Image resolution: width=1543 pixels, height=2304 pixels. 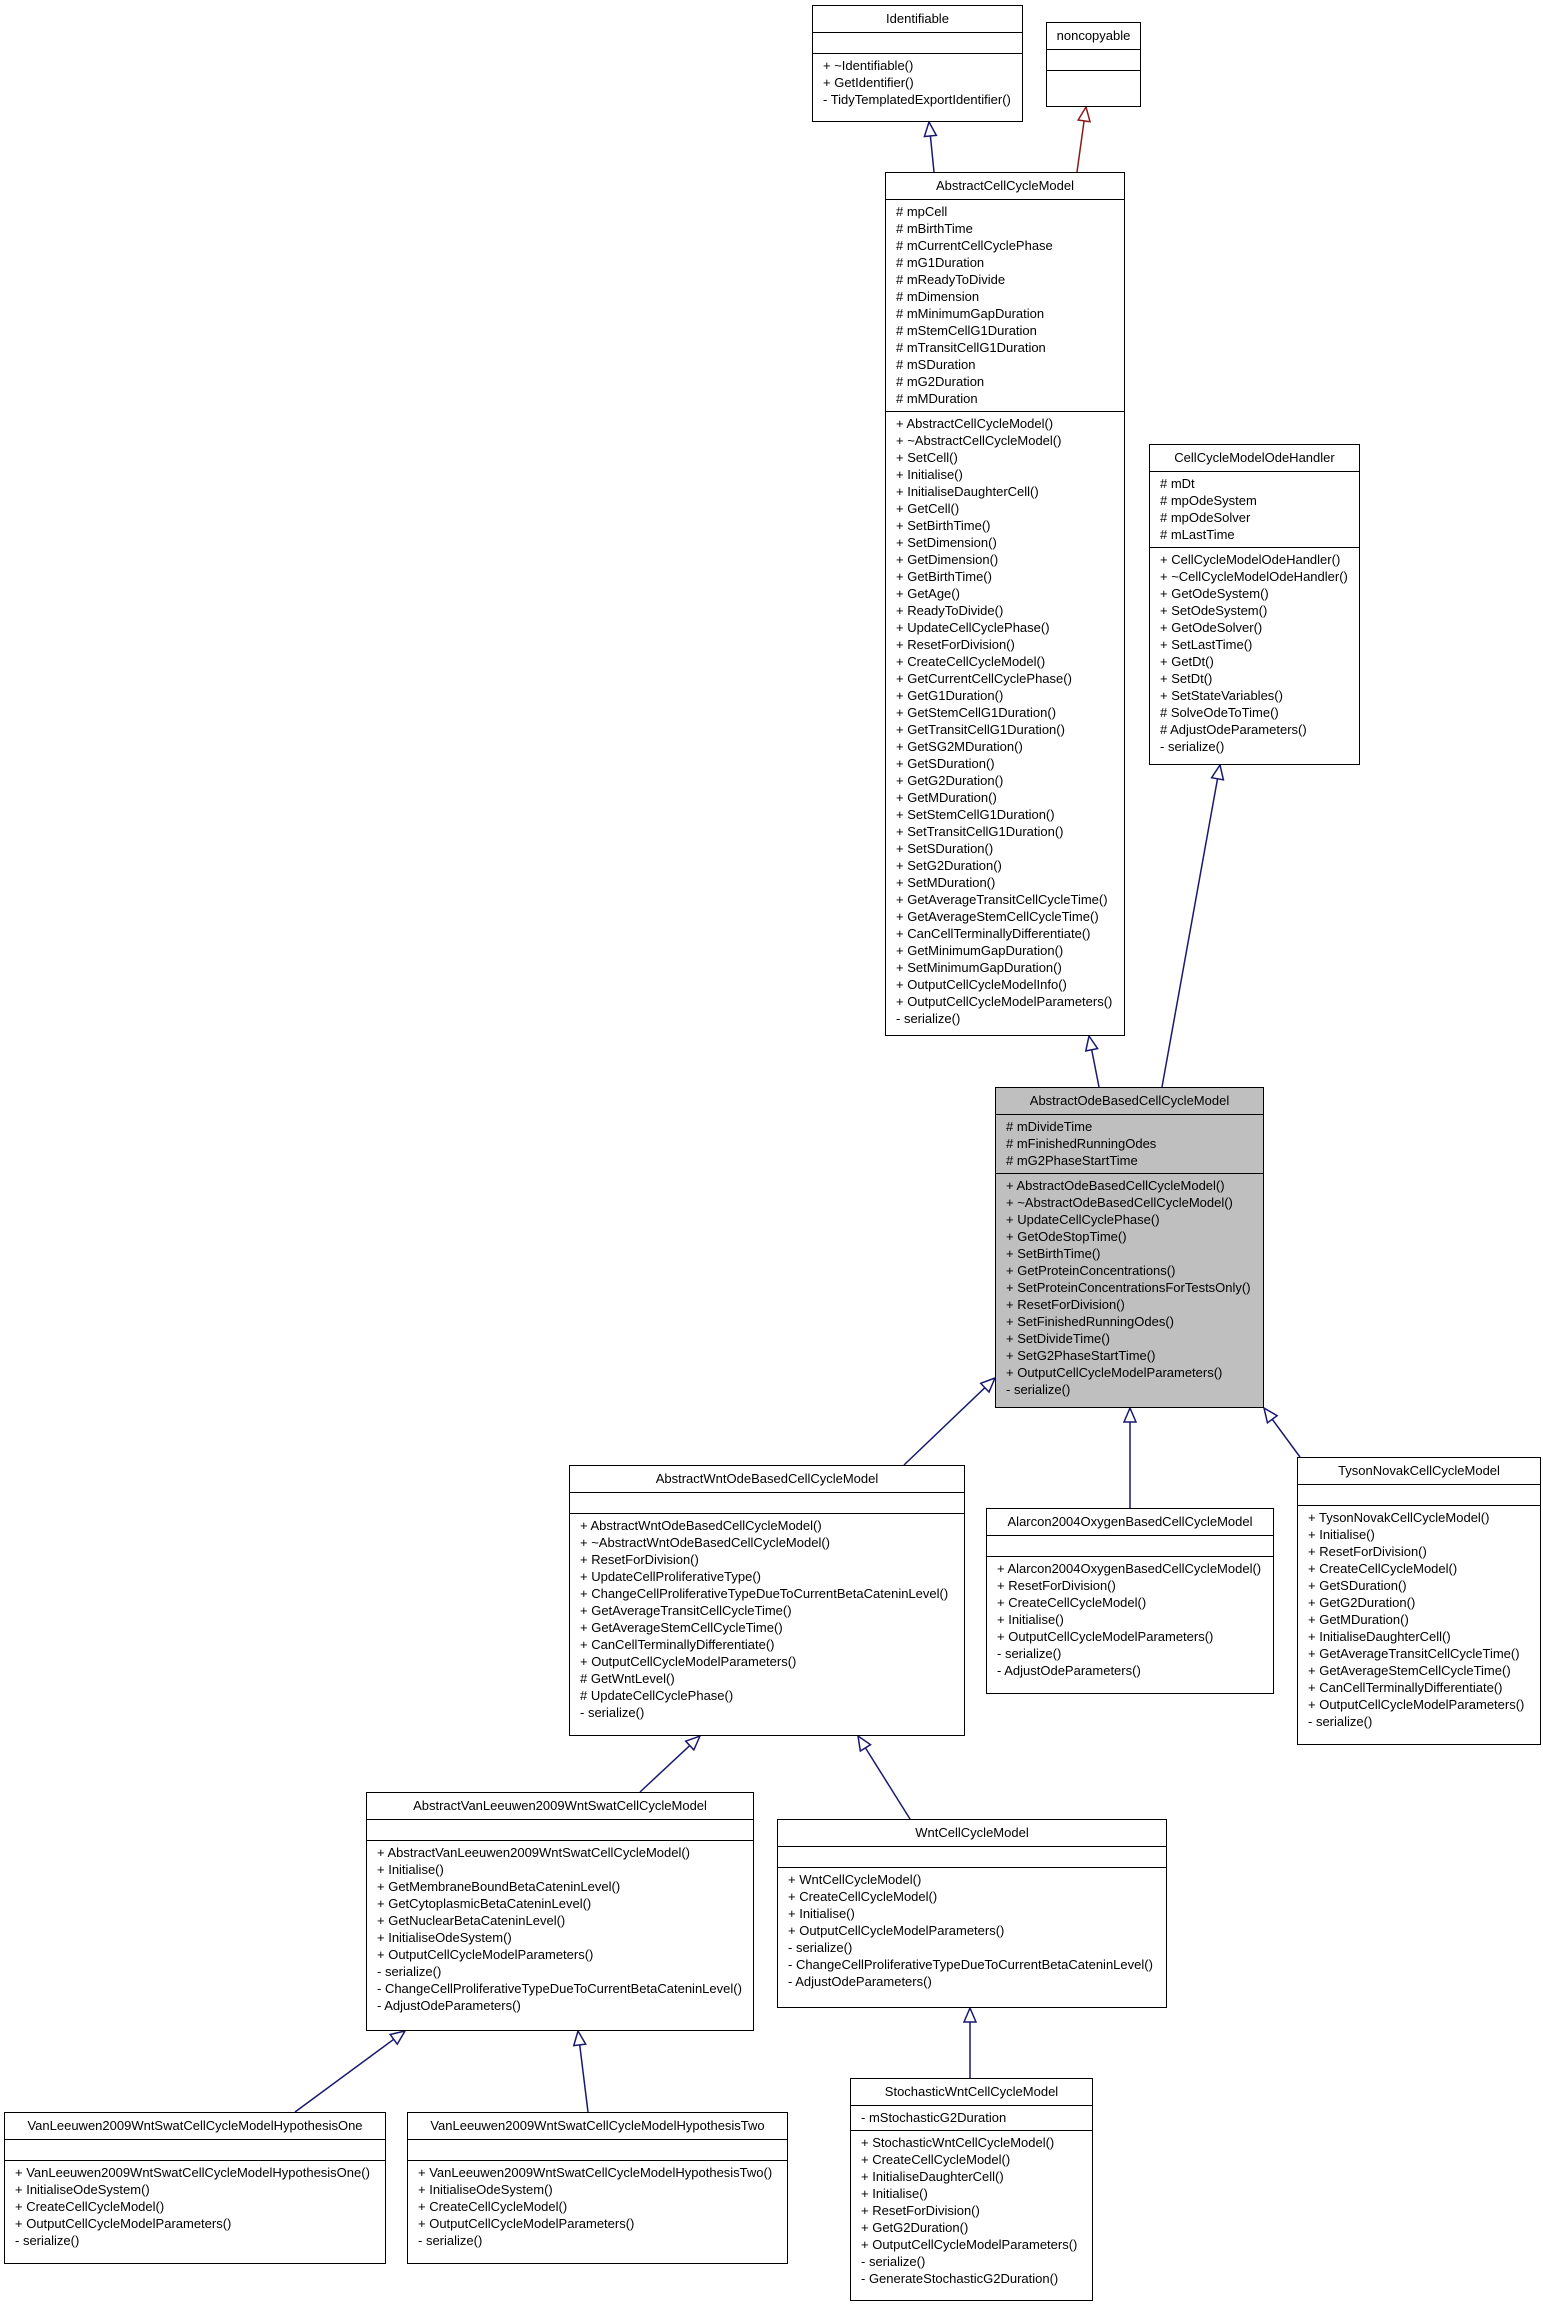 I want to click on class-attribute: # mTransitCellG1Duration, so click(x=971, y=347).